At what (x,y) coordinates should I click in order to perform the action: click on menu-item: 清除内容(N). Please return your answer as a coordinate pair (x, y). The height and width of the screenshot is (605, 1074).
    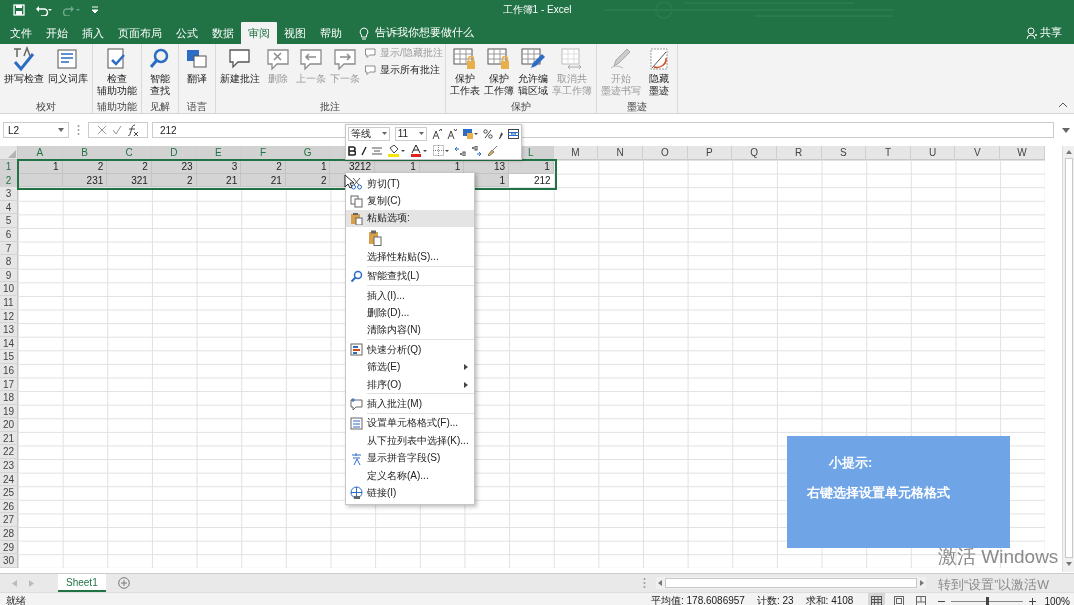
    Looking at the image, I should click on (410, 330).